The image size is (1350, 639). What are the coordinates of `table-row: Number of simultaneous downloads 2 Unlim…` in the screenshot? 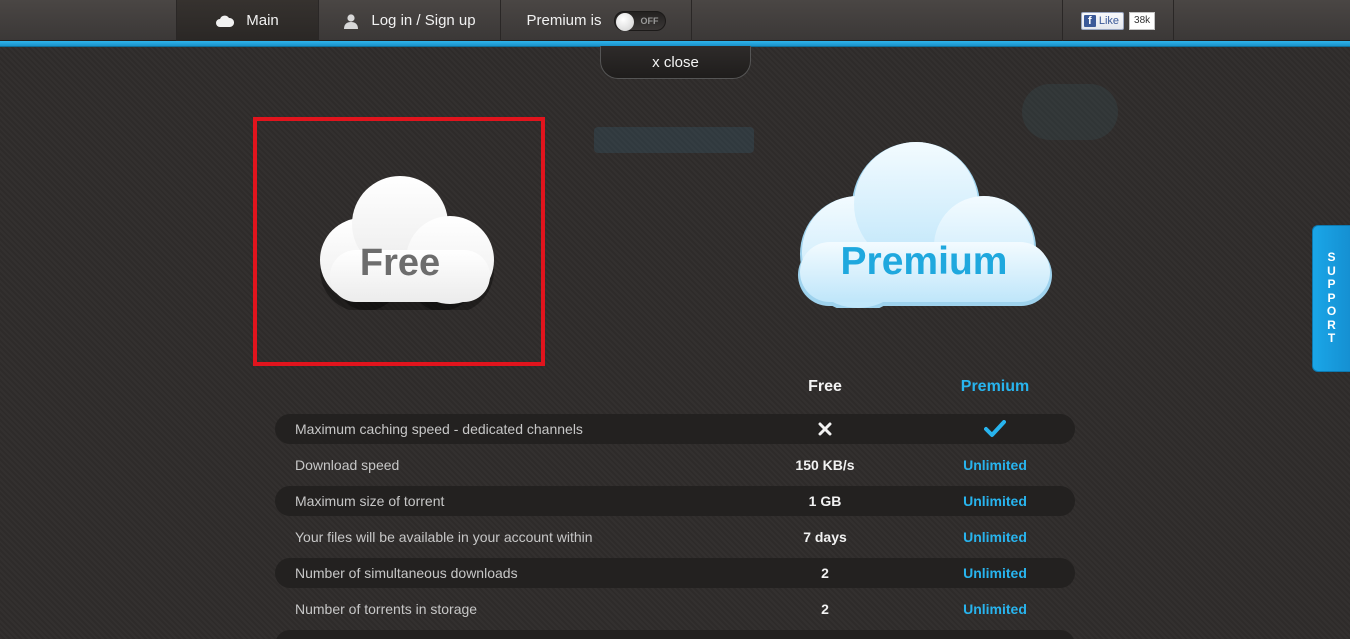 It's located at (675, 573).